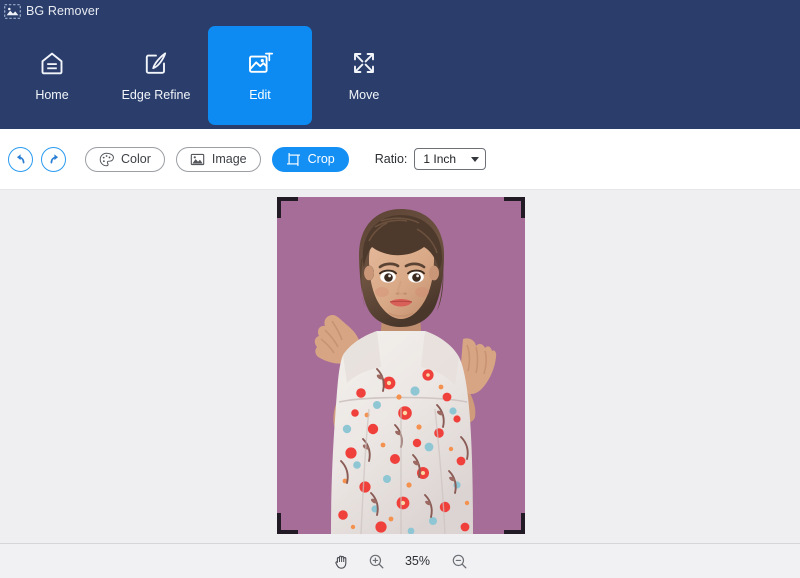  Describe the element at coordinates (417, 560) in the screenshot. I see `zoom-level-label: 35%` at that location.